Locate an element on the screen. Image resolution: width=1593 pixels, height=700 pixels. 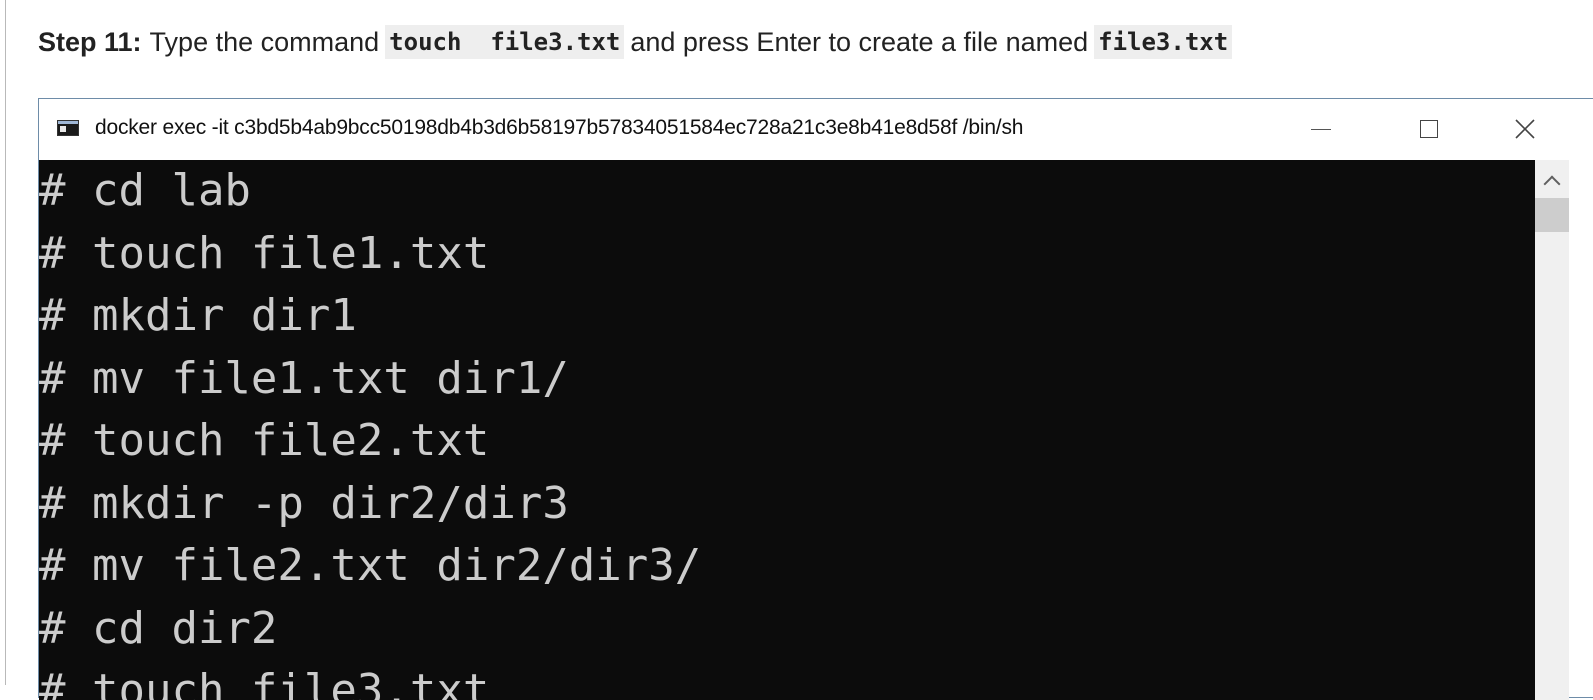
chevron-up-icon is located at coordinates (1552, 184).